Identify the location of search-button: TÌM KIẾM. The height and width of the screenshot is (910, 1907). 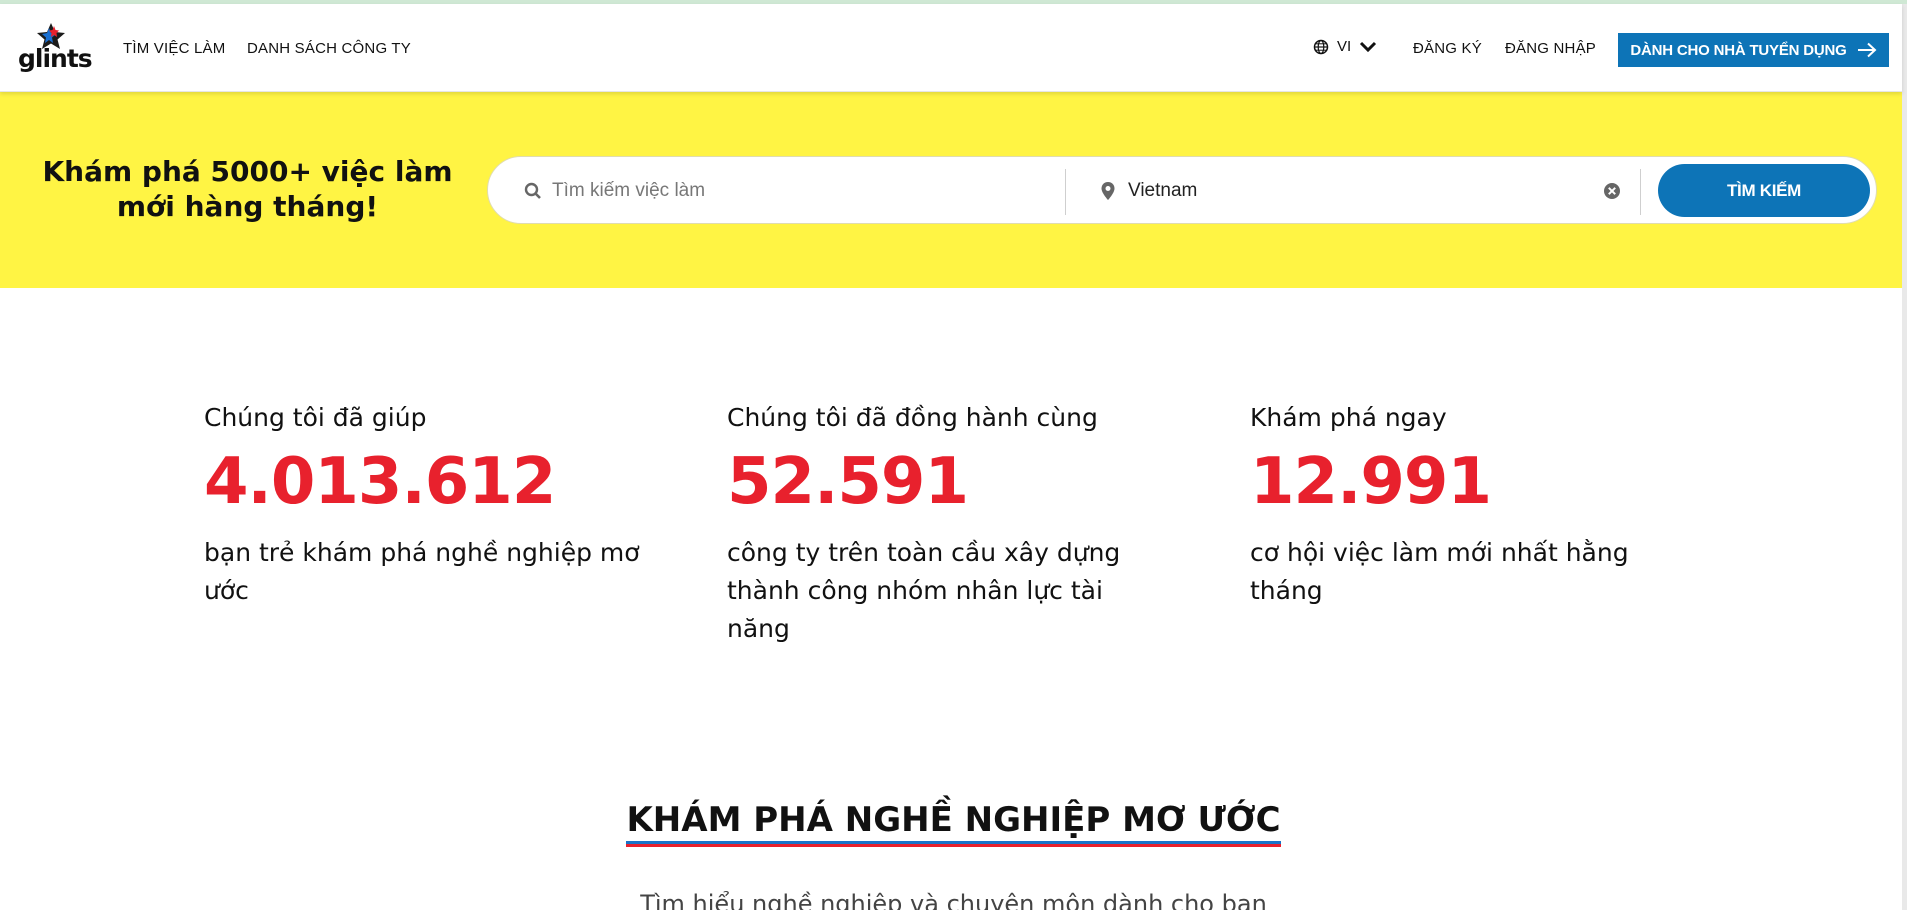
(1764, 190).